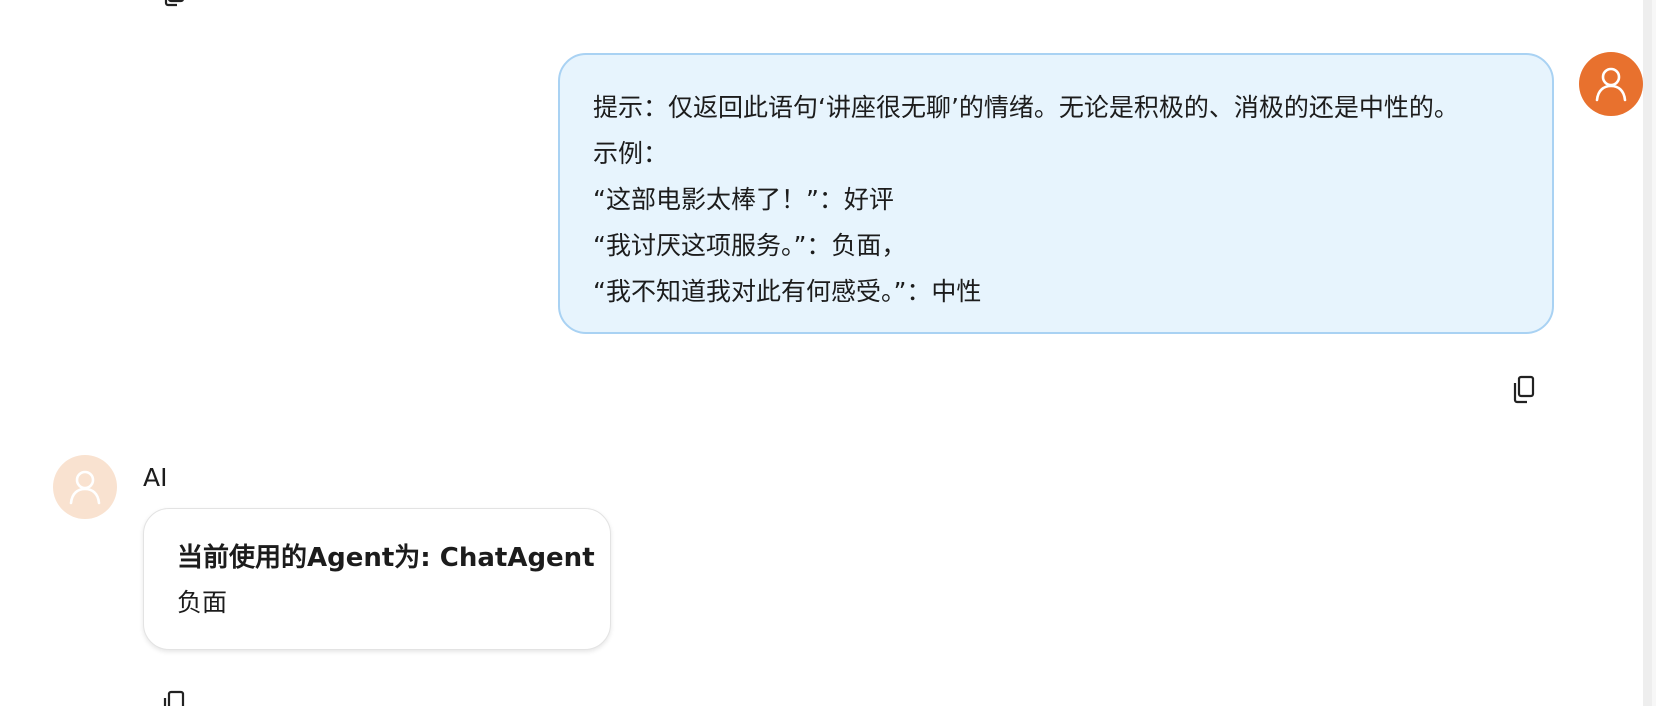 The image size is (1656, 706). I want to click on user-message-line: “我不知道我对此有何感受。”：中性, so click(787, 291).